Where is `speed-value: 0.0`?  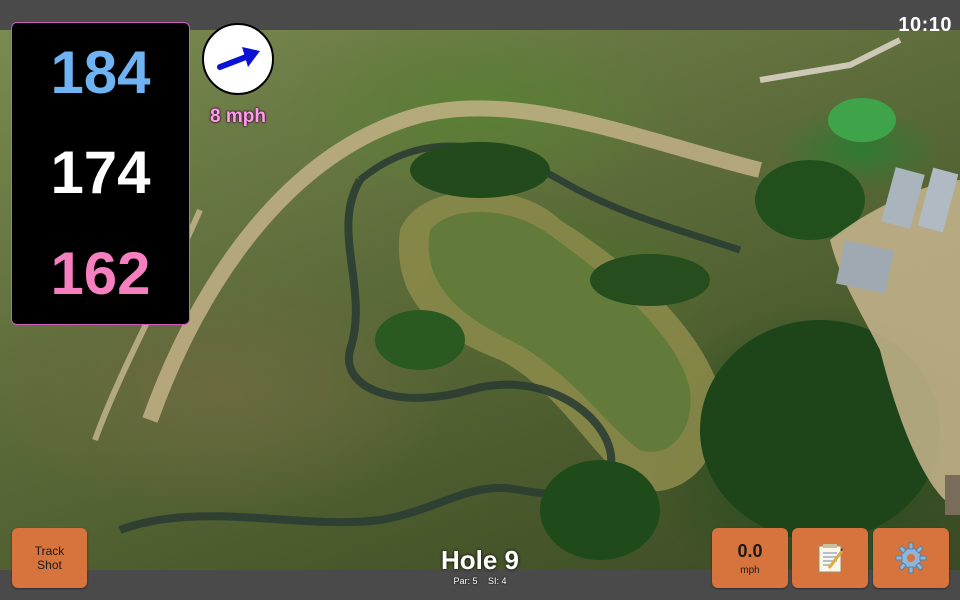 speed-value: 0.0 is located at coordinates (750, 550).